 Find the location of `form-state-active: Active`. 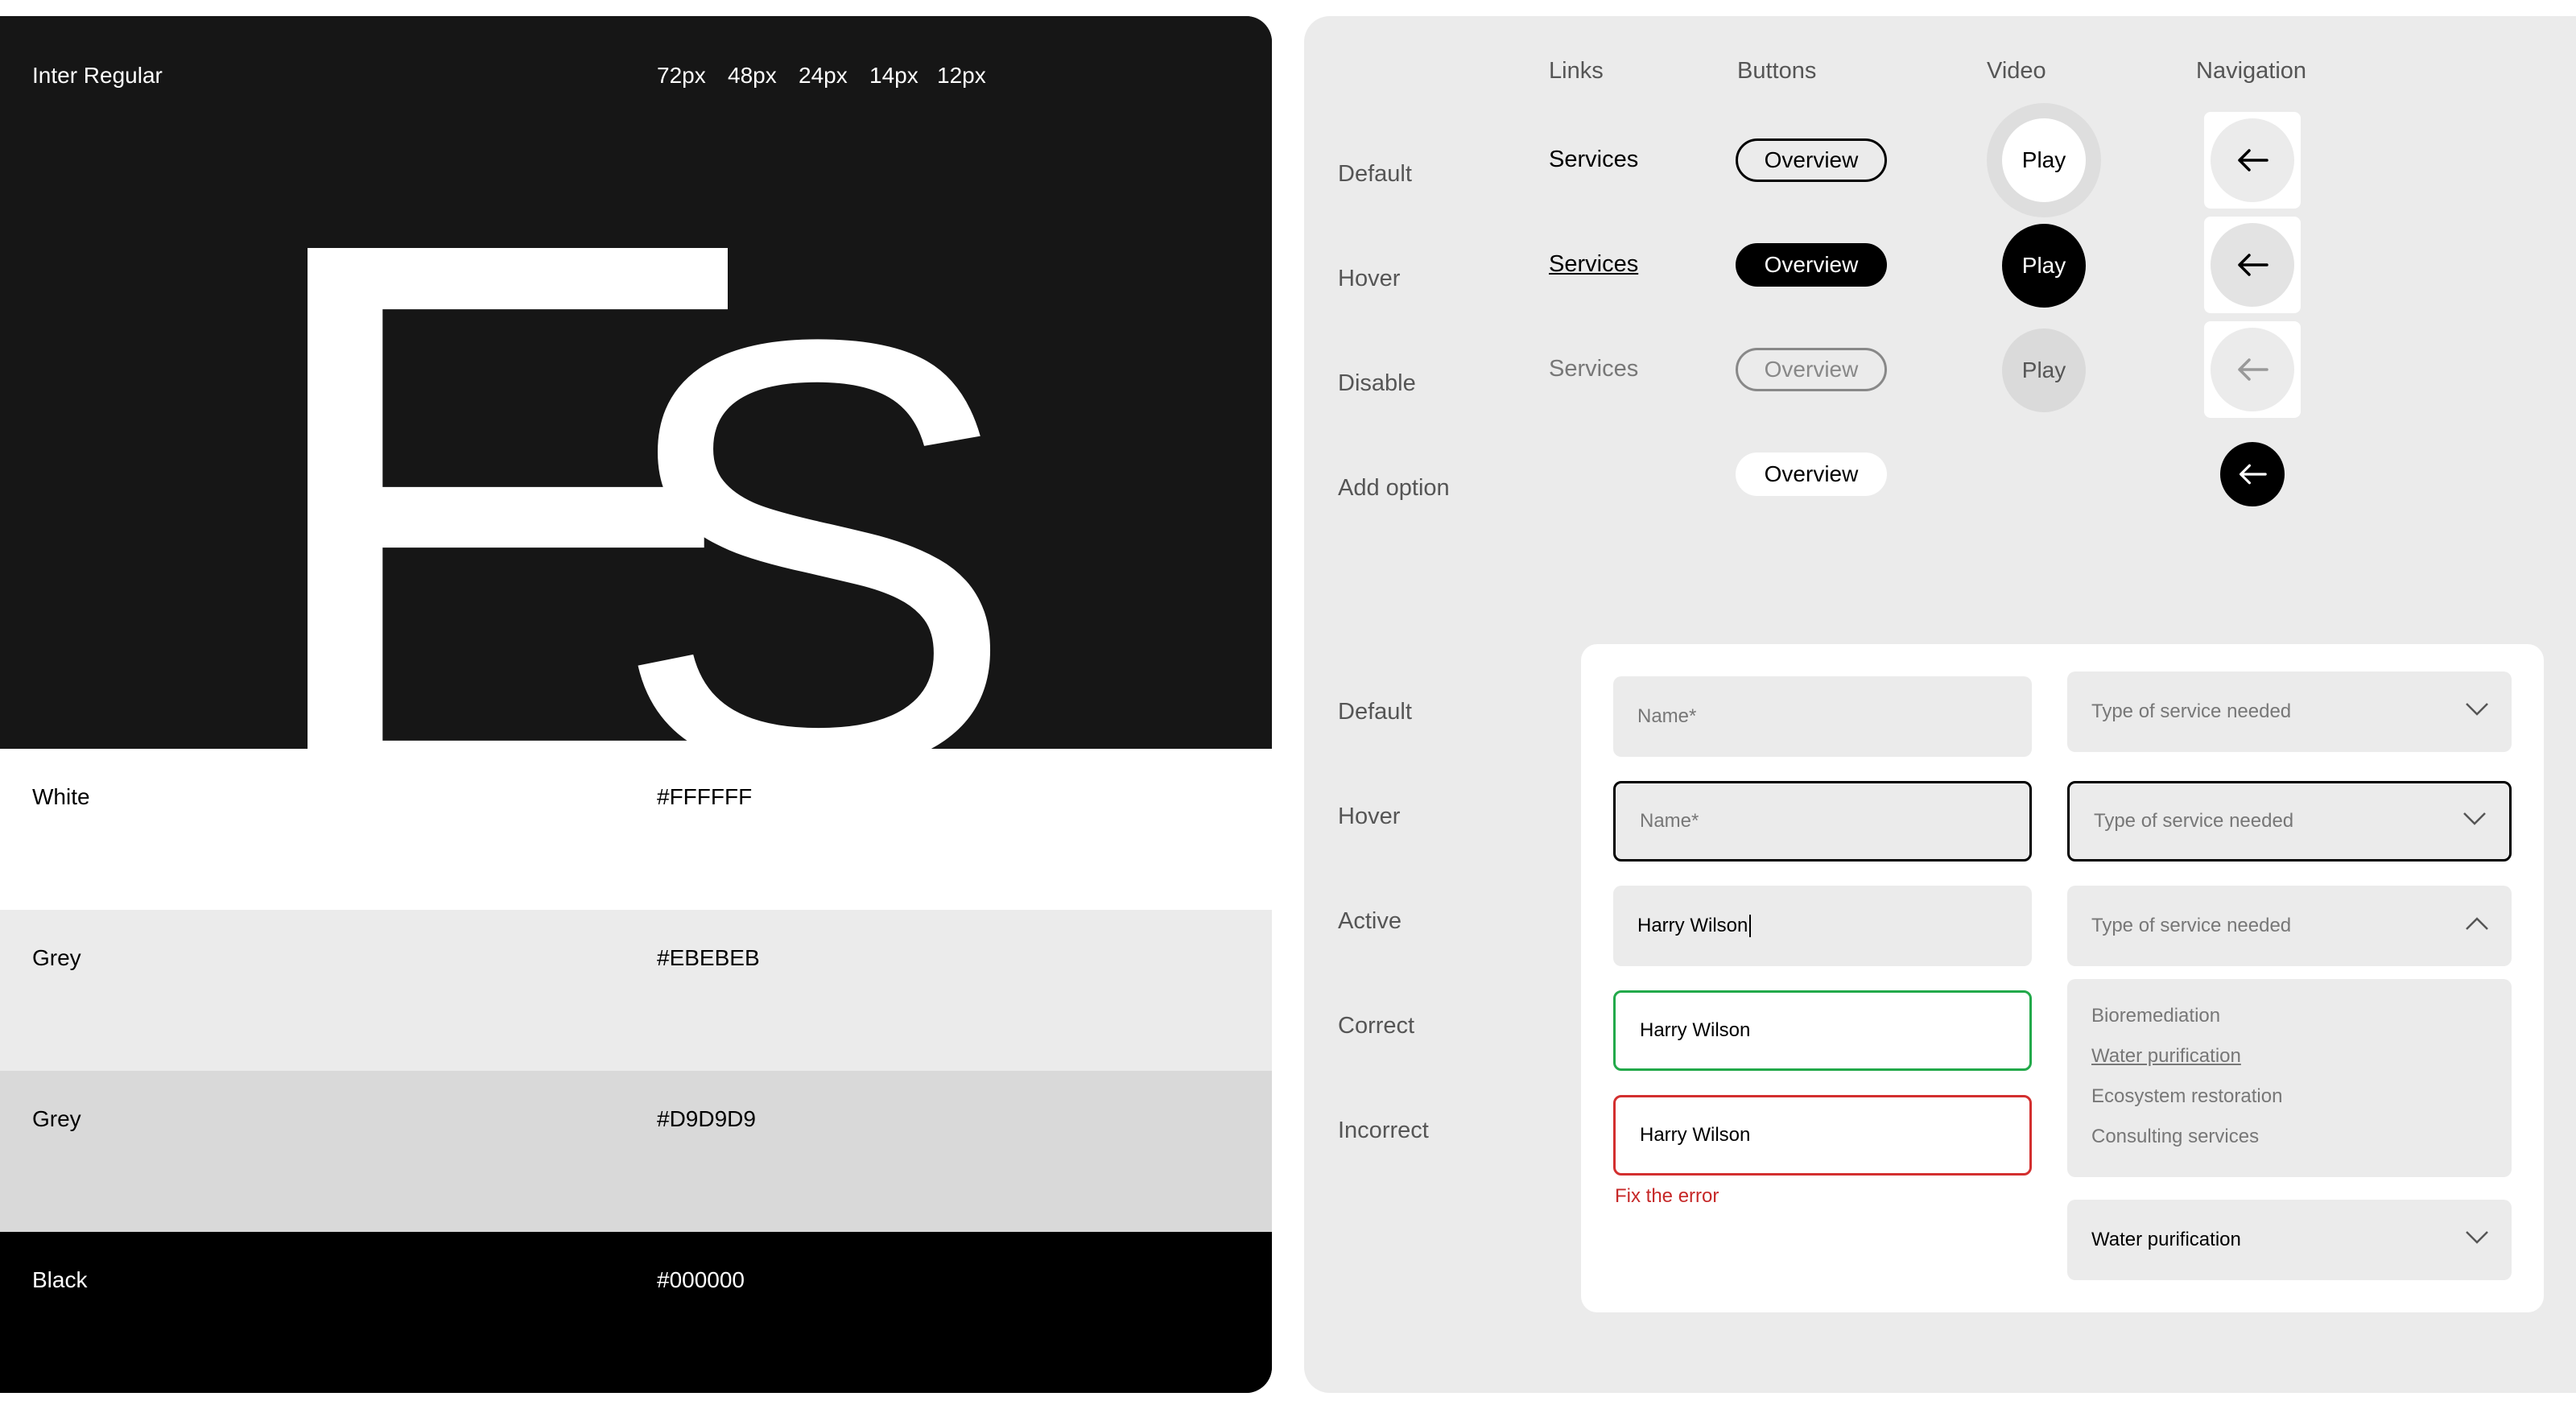

form-state-active: Active is located at coordinates (1370, 921).